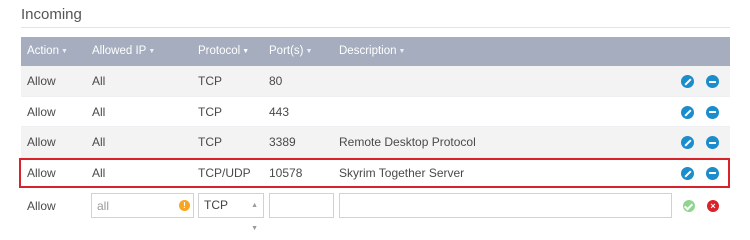 The height and width of the screenshot is (240, 750). What do you see at coordinates (276, 81) in the screenshot?
I see `rule-port: 80` at bounding box center [276, 81].